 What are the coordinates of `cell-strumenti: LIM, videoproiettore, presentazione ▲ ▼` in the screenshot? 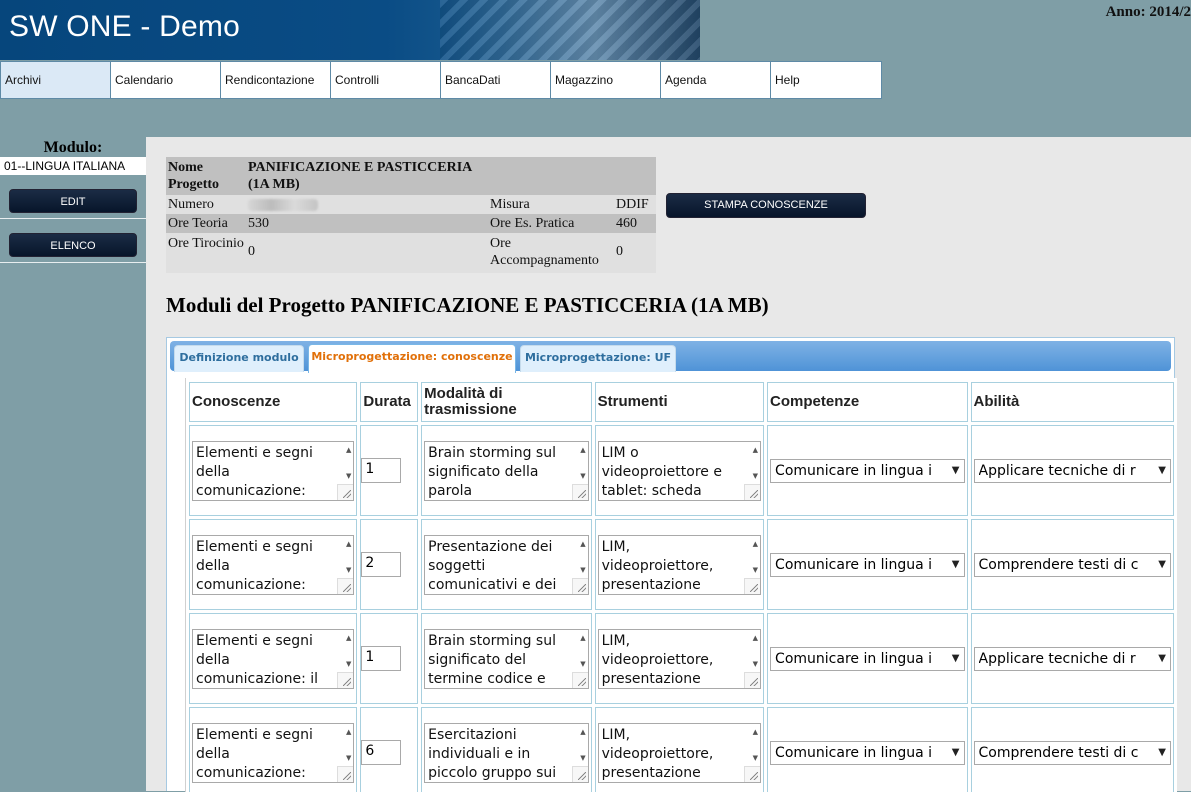 It's located at (679, 564).